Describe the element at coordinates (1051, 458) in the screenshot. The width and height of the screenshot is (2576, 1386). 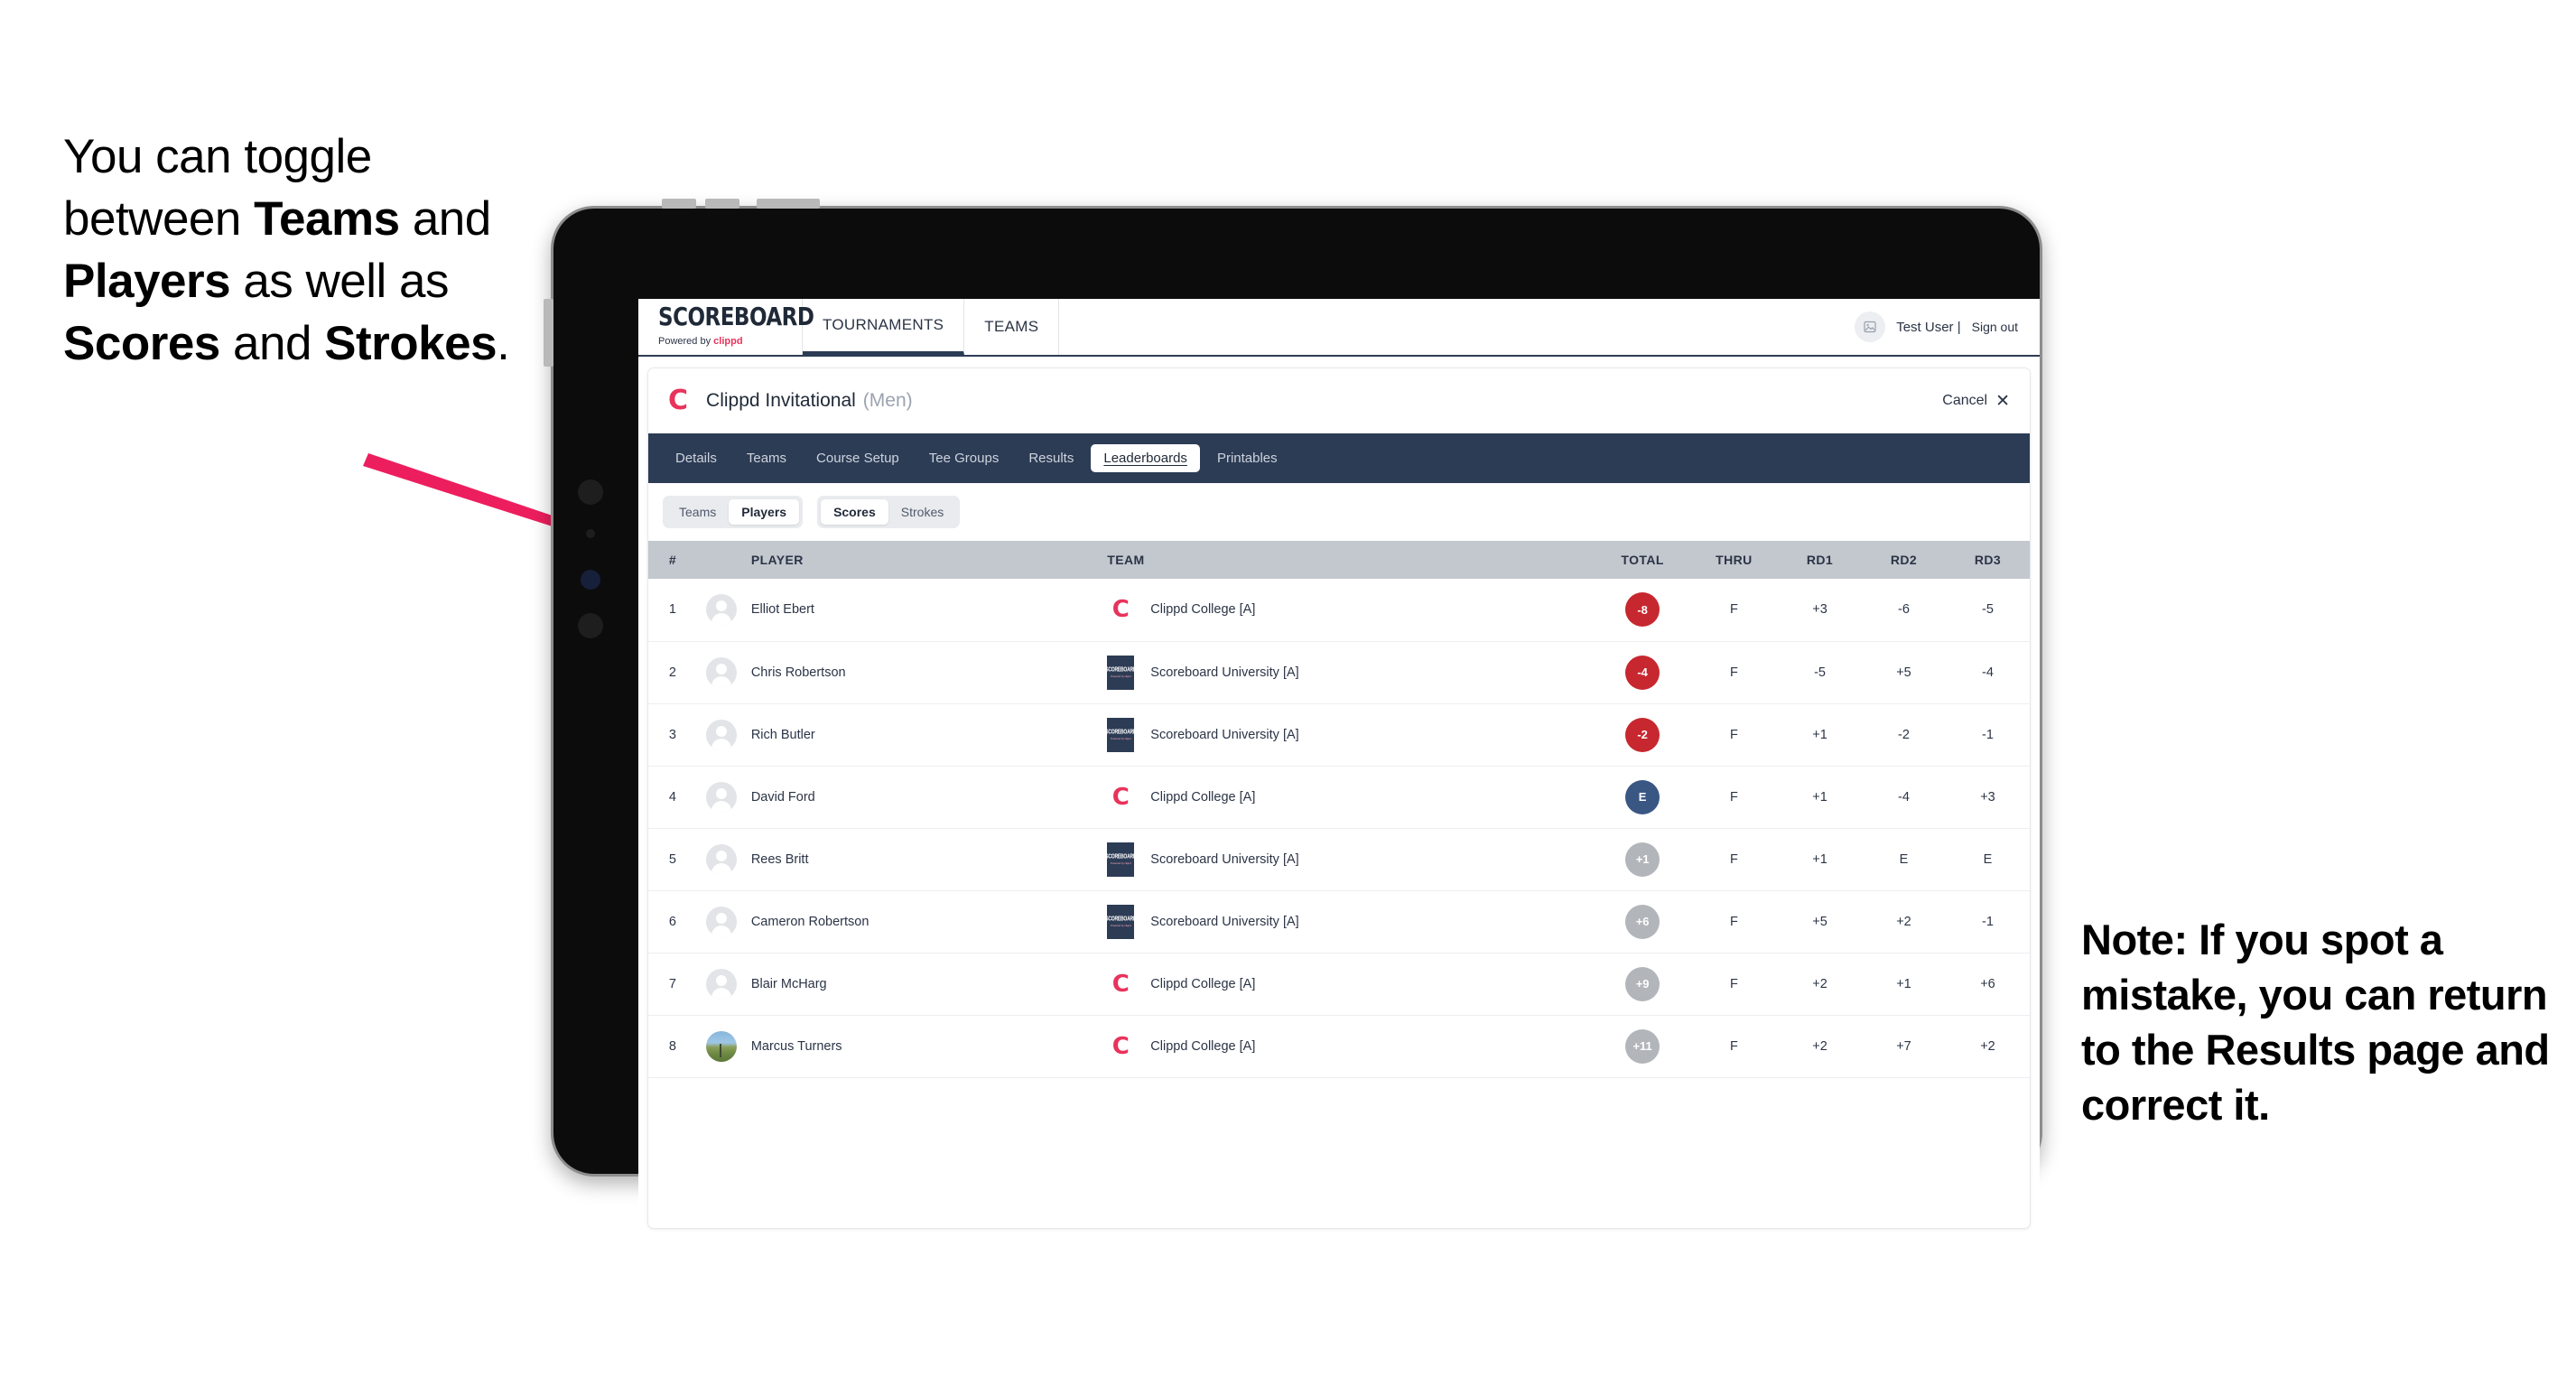
I see `subnav-item-results: Results` at that location.